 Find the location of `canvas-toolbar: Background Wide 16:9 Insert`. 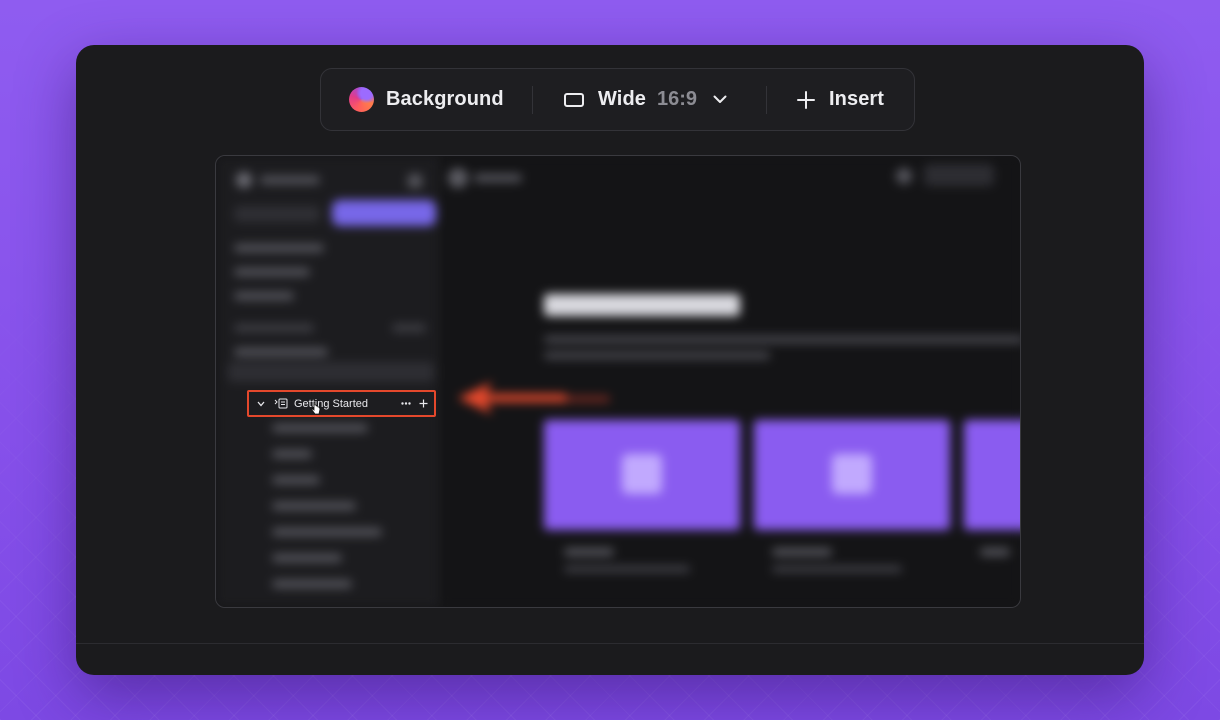

canvas-toolbar: Background Wide 16:9 Insert is located at coordinates (617, 99).